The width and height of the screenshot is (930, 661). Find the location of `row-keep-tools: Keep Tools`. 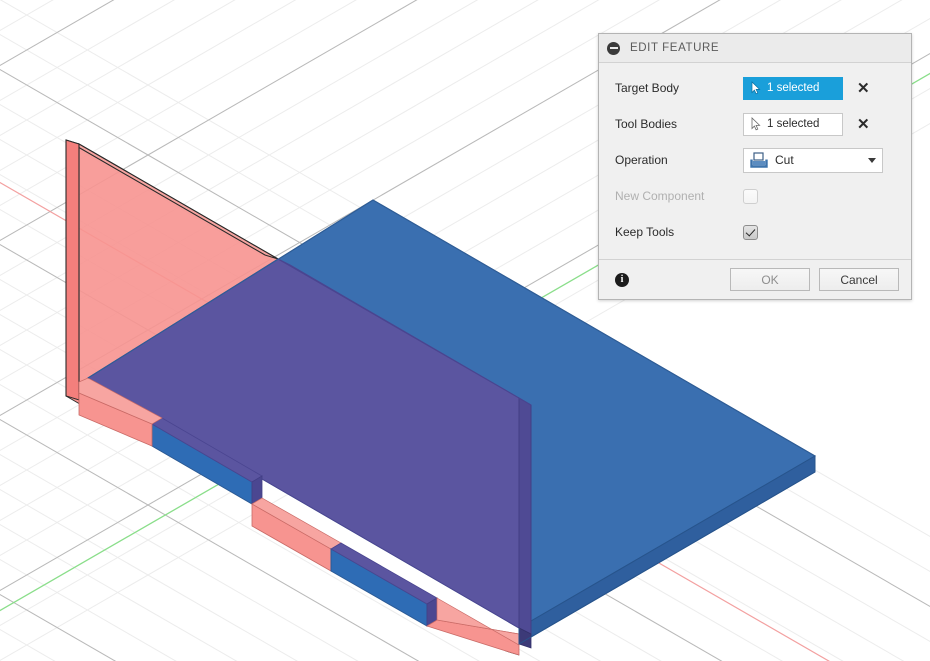

row-keep-tools: Keep Tools is located at coordinates (755, 232).